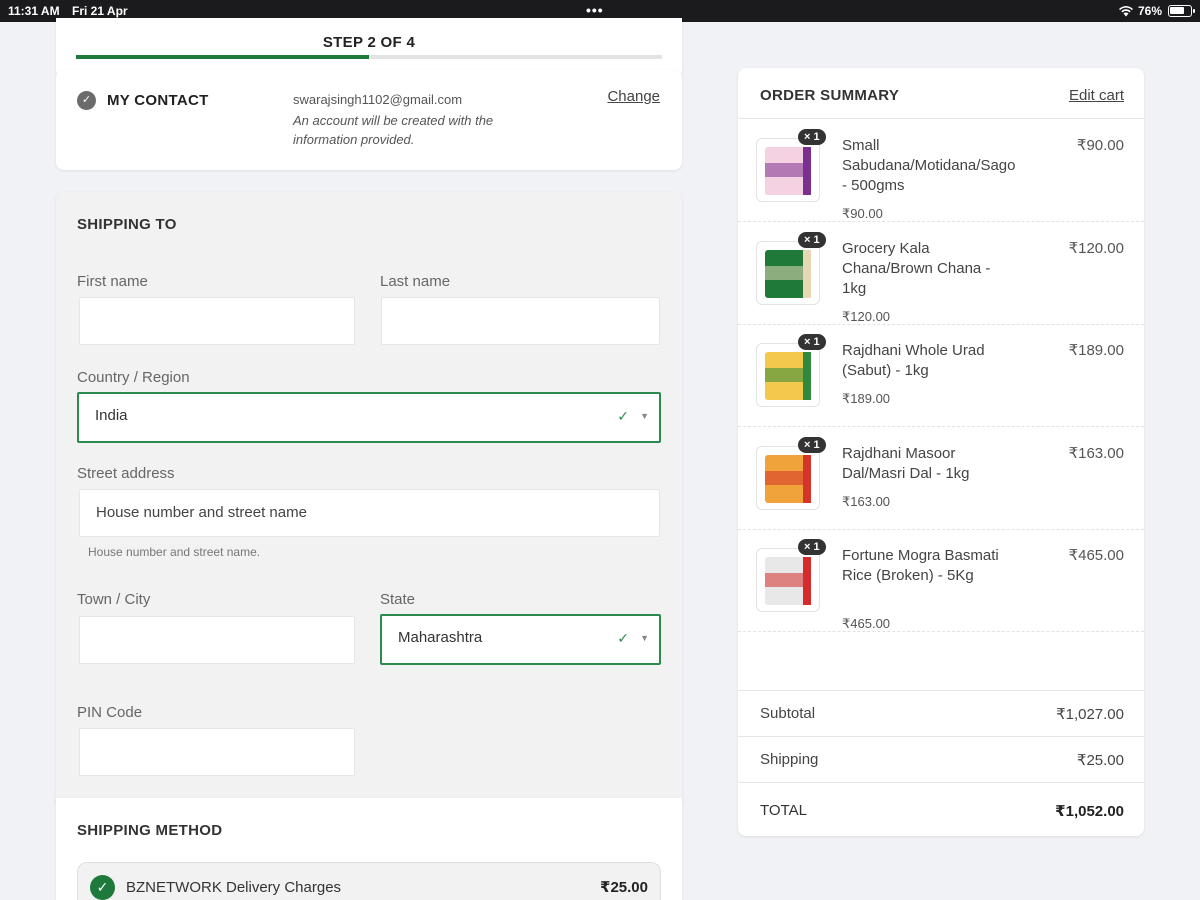  Describe the element at coordinates (1181, 11) in the screenshot. I see `battery-icon` at that location.